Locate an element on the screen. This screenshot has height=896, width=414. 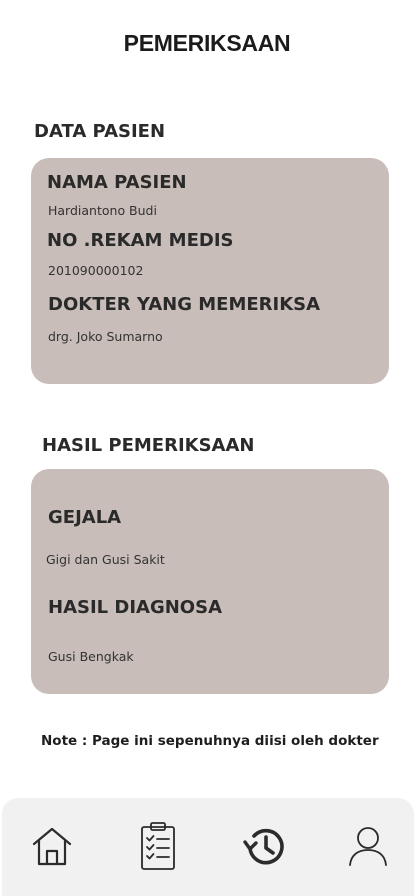
user-icon is located at coordinates (368, 846).